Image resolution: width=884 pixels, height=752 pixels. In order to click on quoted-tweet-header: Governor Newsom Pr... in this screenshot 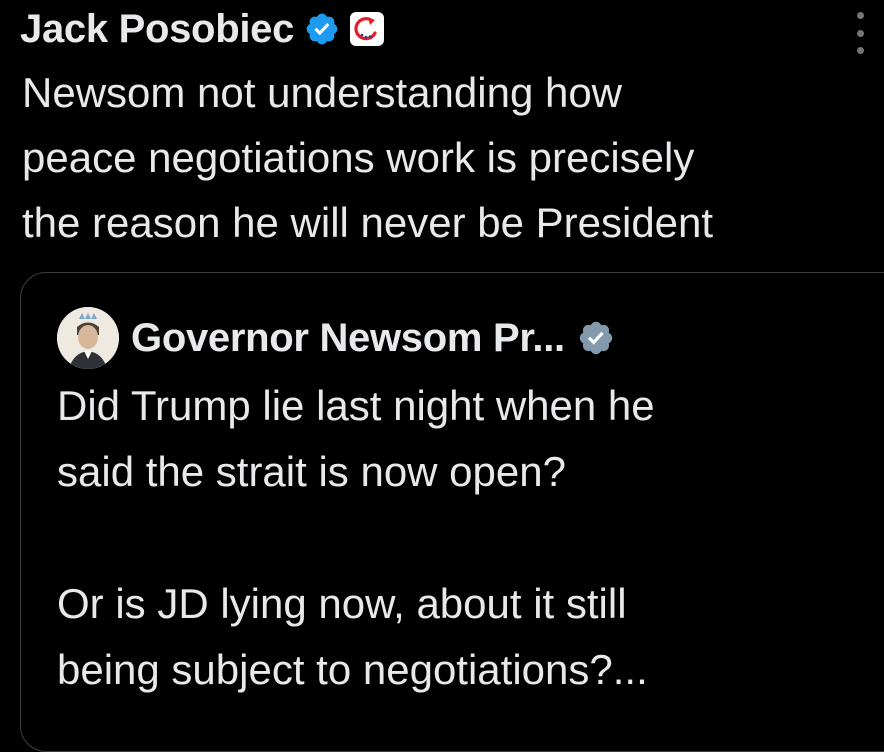, I will do `click(336, 338)`.